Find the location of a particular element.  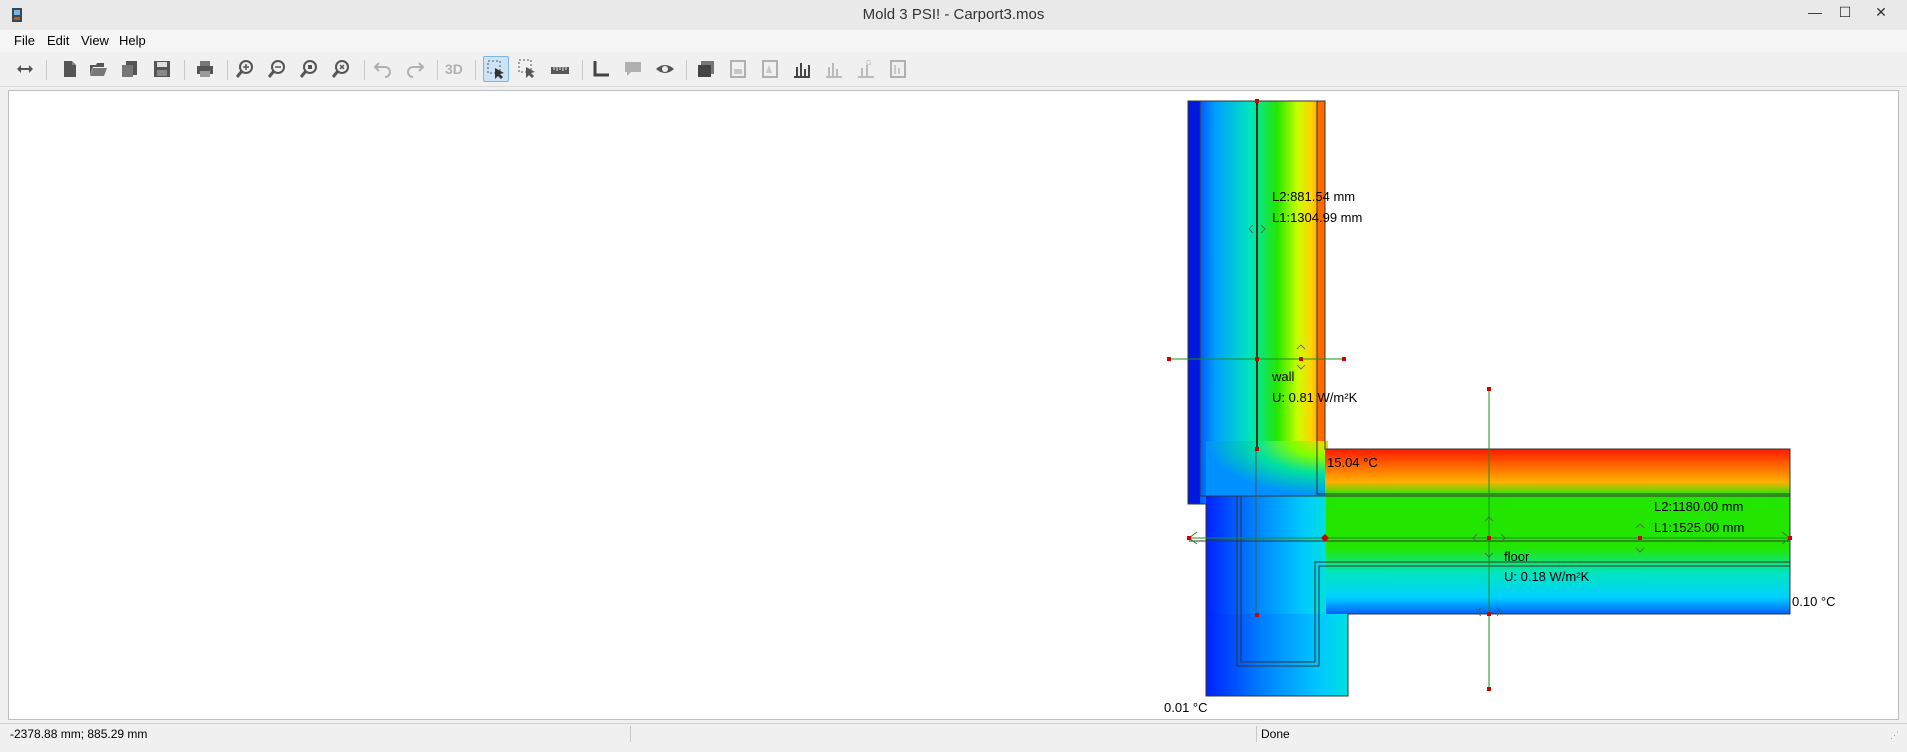

foundation-upper is located at coordinates (1266, 555).